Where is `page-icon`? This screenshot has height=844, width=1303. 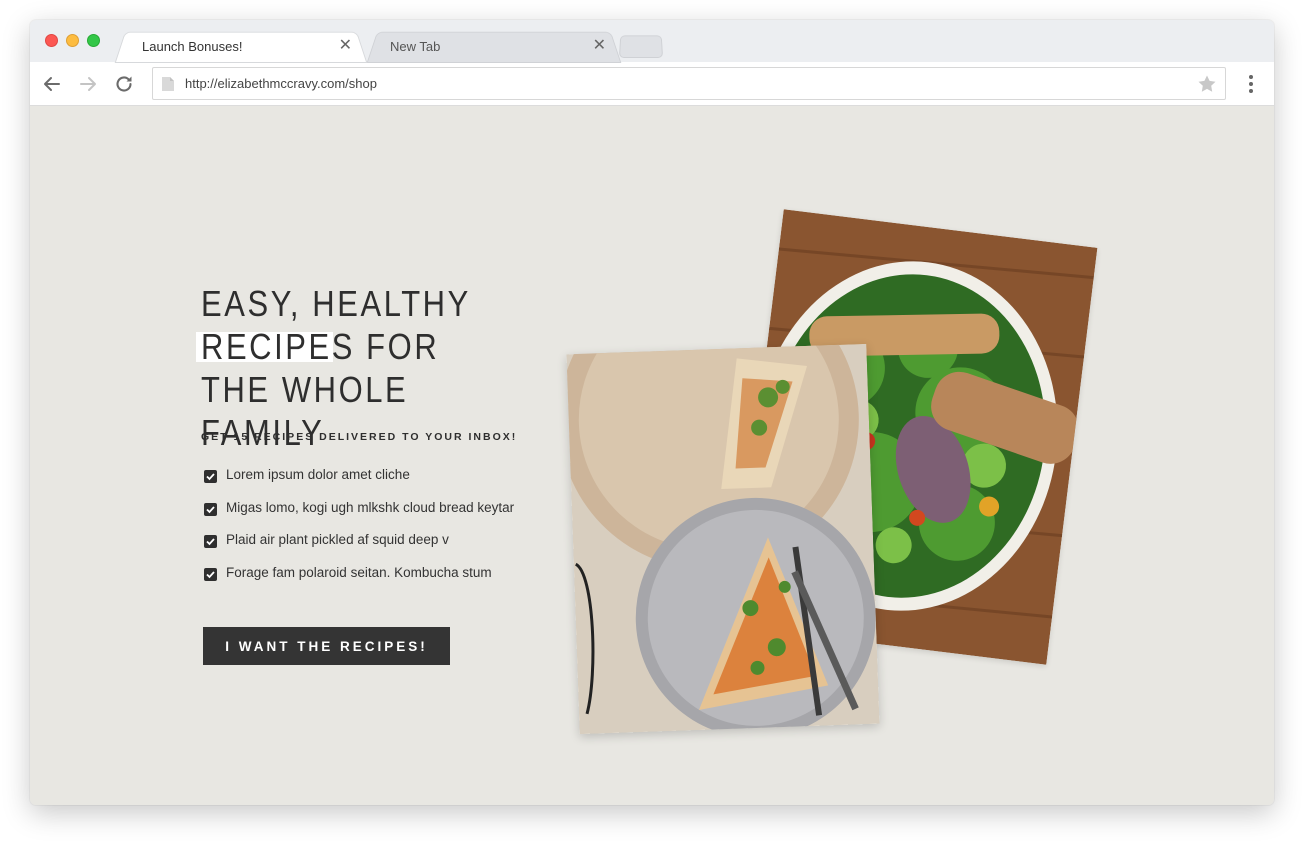 page-icon is located at coordinates (168, 84).